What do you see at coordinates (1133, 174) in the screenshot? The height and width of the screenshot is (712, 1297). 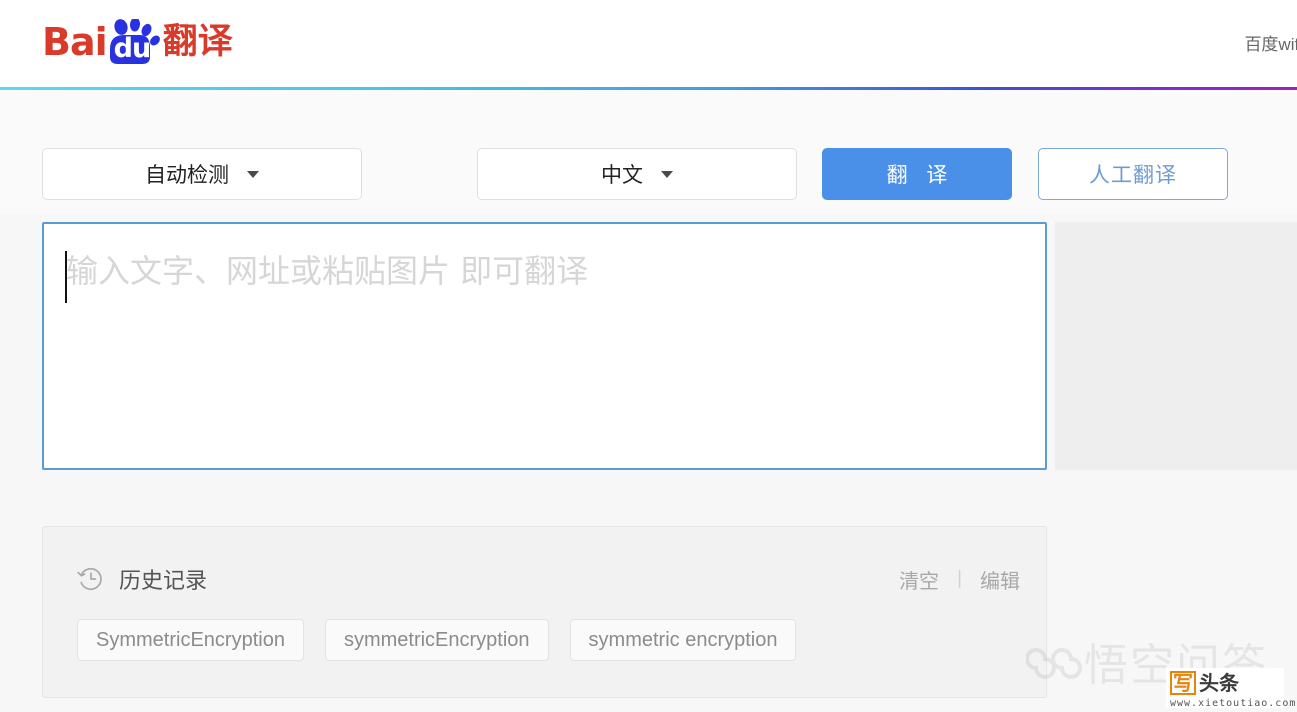 I see `human-translate-button: 人工翻译` at bounding box center [1133, 174].